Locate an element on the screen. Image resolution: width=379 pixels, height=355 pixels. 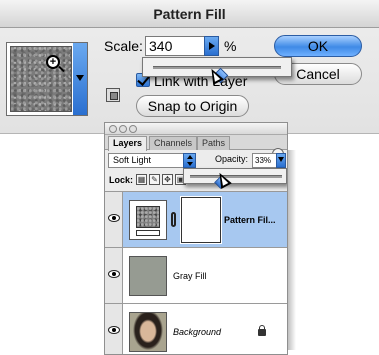
layer-name: Background is located at coordinates (197, 332).